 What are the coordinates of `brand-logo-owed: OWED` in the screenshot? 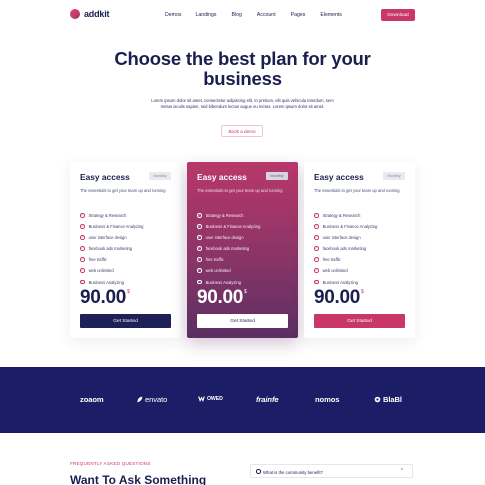 It's located at (210, 398).